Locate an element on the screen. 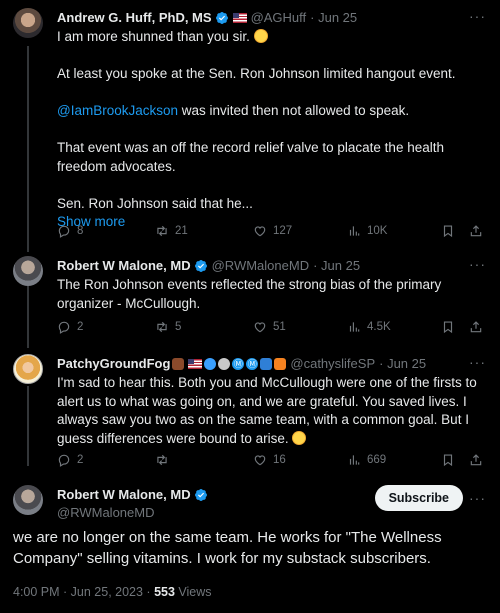  views-button: 669 is located at coordinates (366, 460).